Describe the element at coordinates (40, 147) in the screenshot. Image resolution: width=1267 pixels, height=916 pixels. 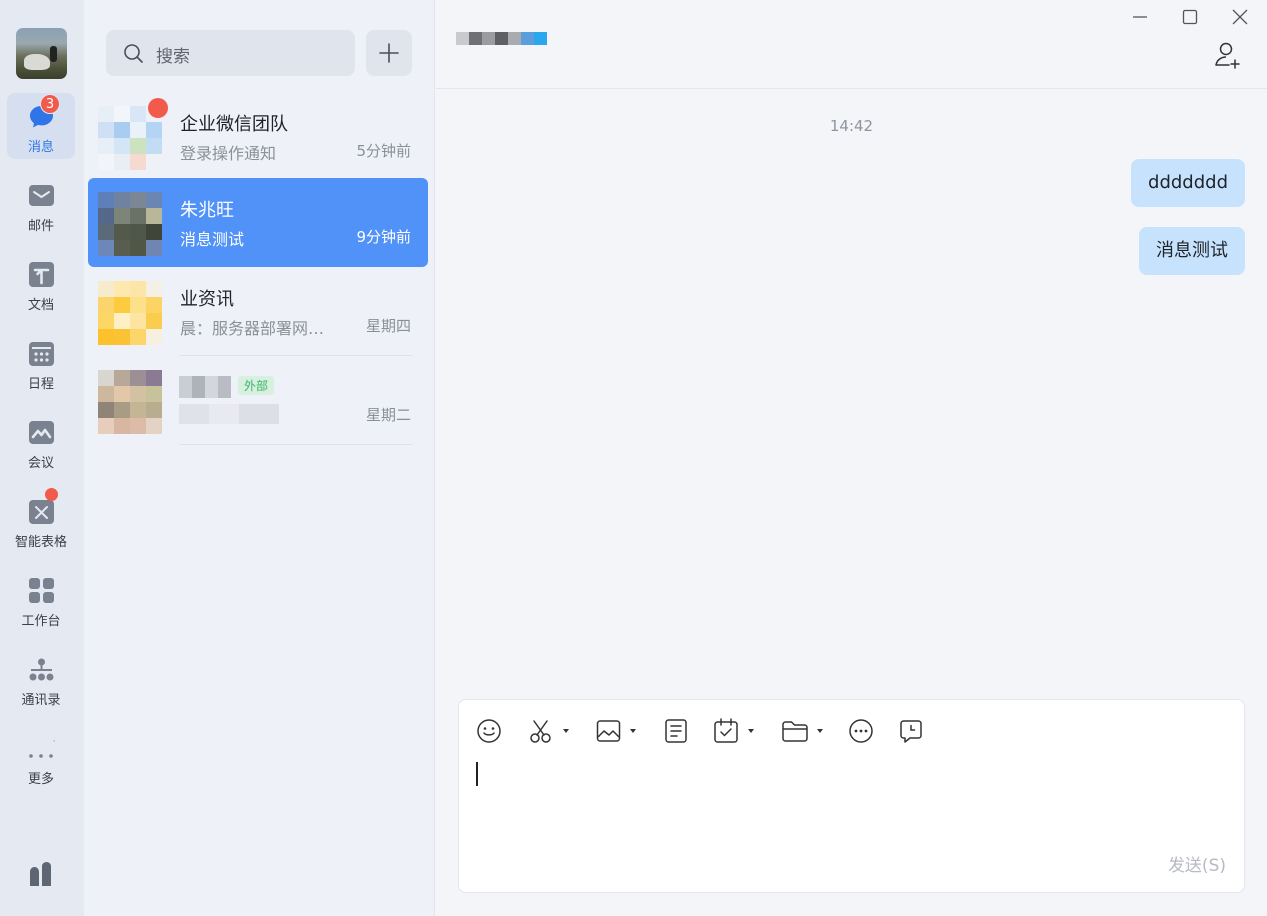
I see `nav-label: 消息` at that location.